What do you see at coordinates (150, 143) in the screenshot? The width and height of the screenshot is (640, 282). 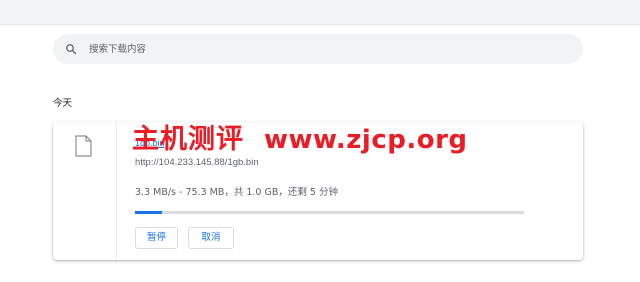 I see `file-name-link: 1gb.bin` at bounding box center [150, 143].